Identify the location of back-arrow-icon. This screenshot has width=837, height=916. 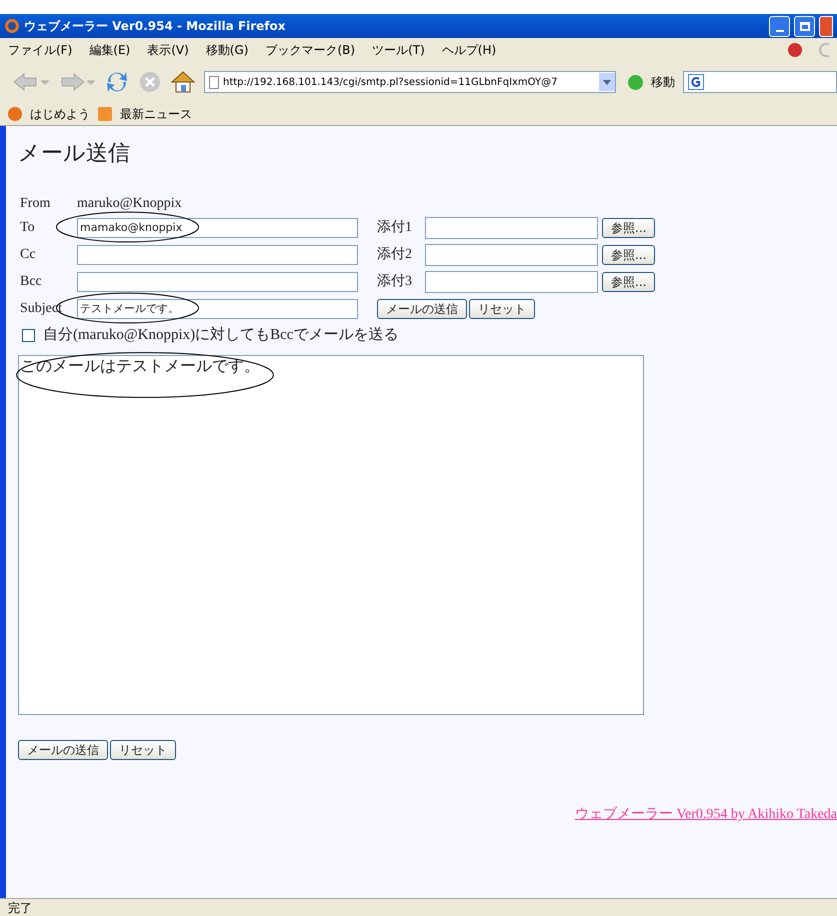
(31, 82).